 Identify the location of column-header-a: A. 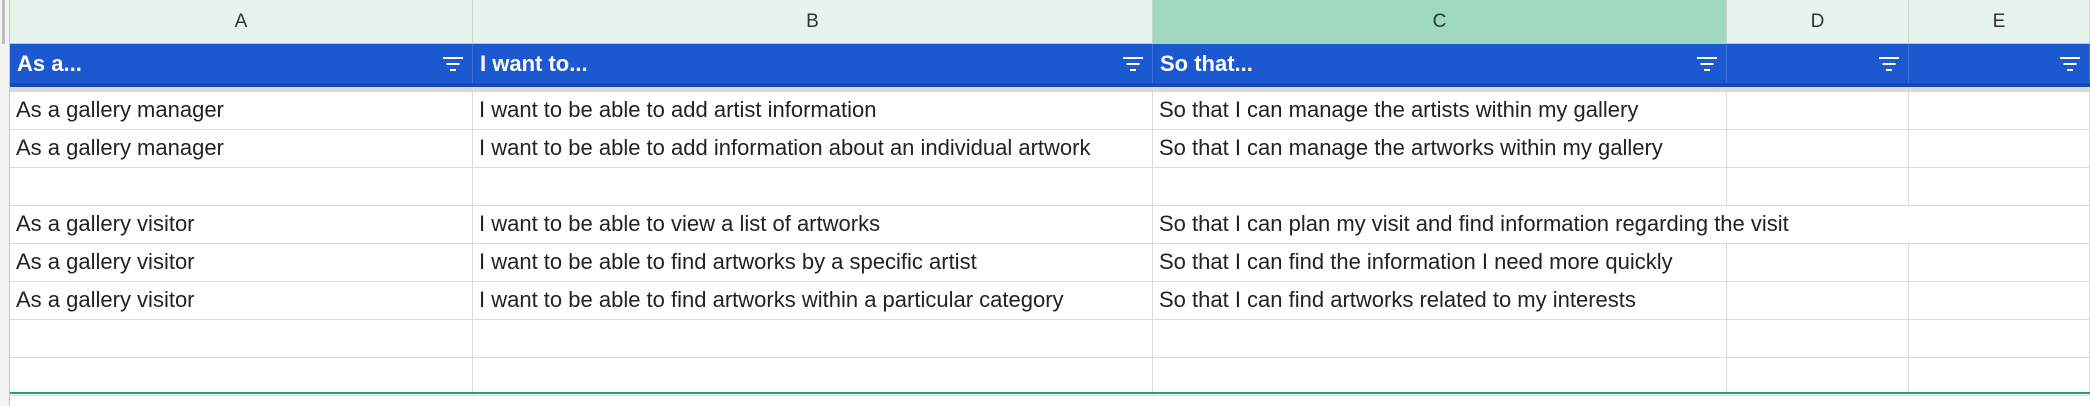
(241, 22).